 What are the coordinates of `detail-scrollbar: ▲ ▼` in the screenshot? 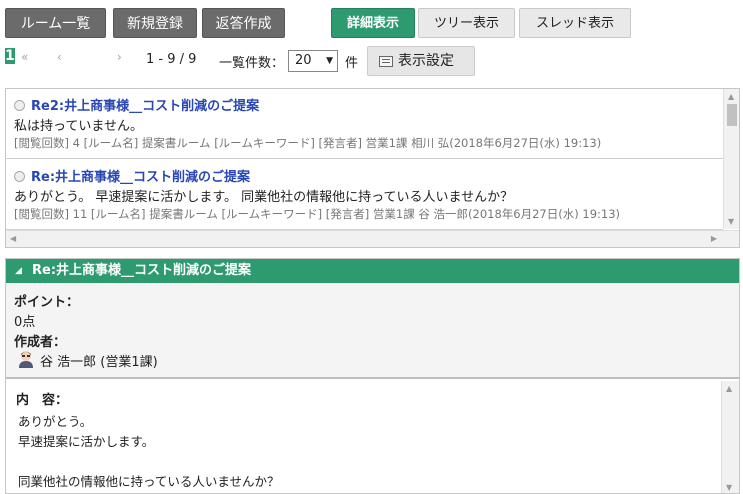 It's located at (730, 437).